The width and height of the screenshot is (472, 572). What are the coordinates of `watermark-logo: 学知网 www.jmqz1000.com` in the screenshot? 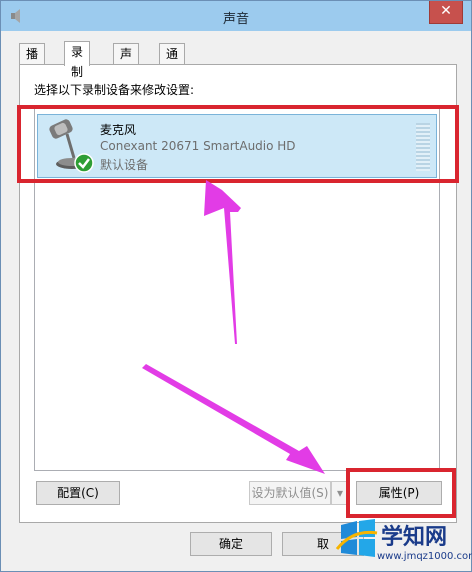 It's located at (403, 543).